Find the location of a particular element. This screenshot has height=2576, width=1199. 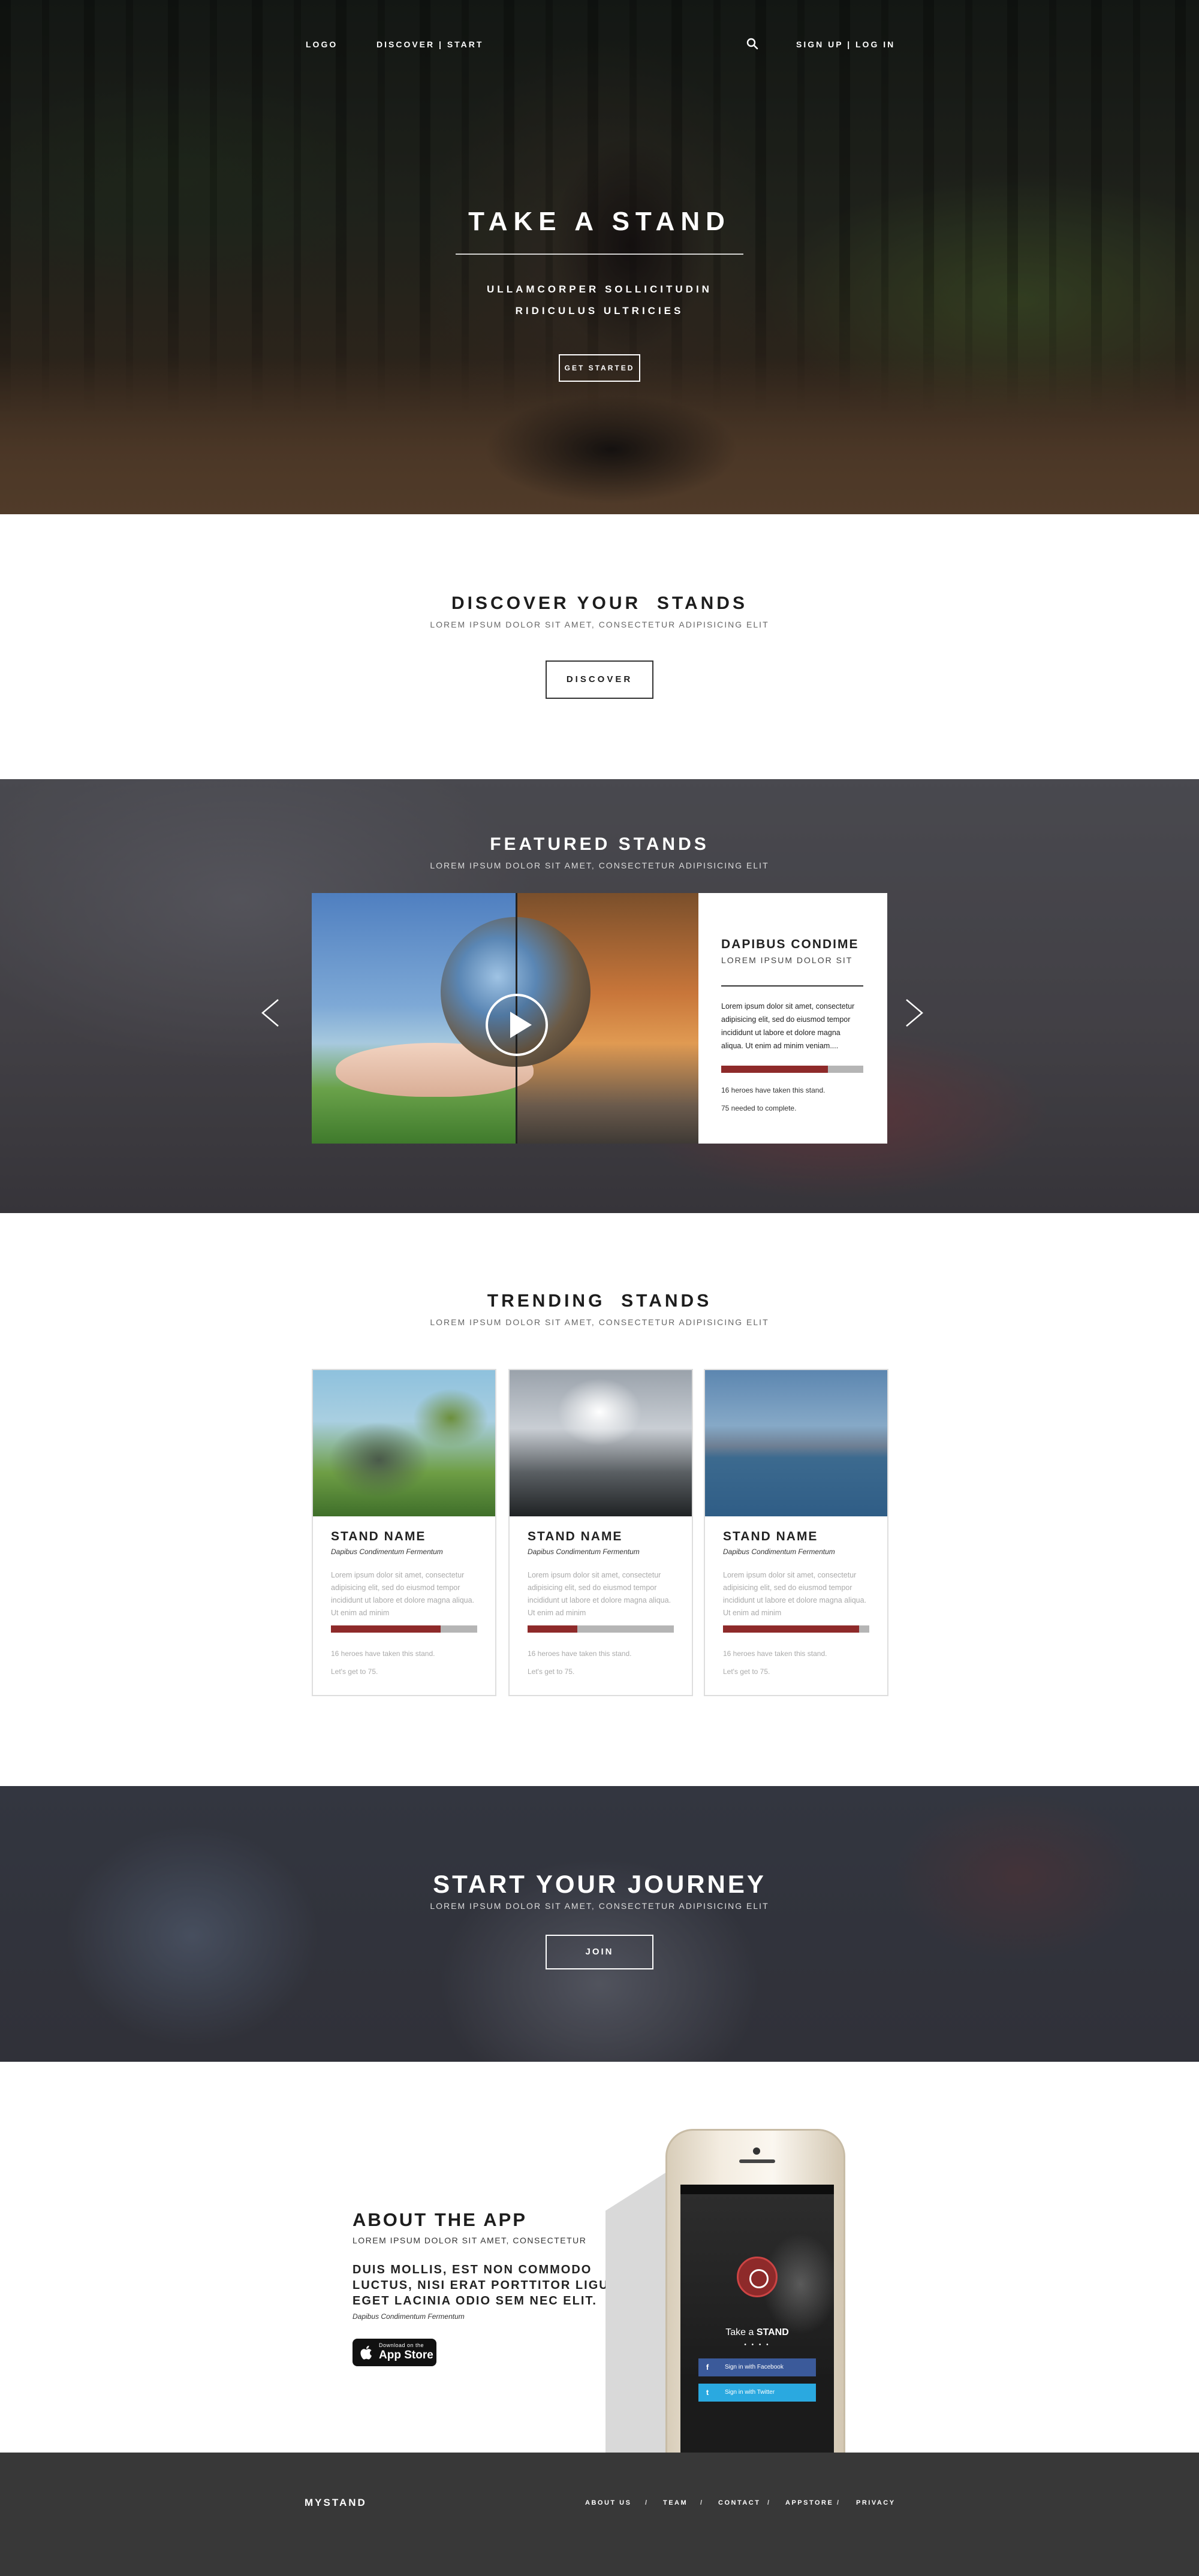

pager-dots: • • • • is located at coordinates (757, 2345).